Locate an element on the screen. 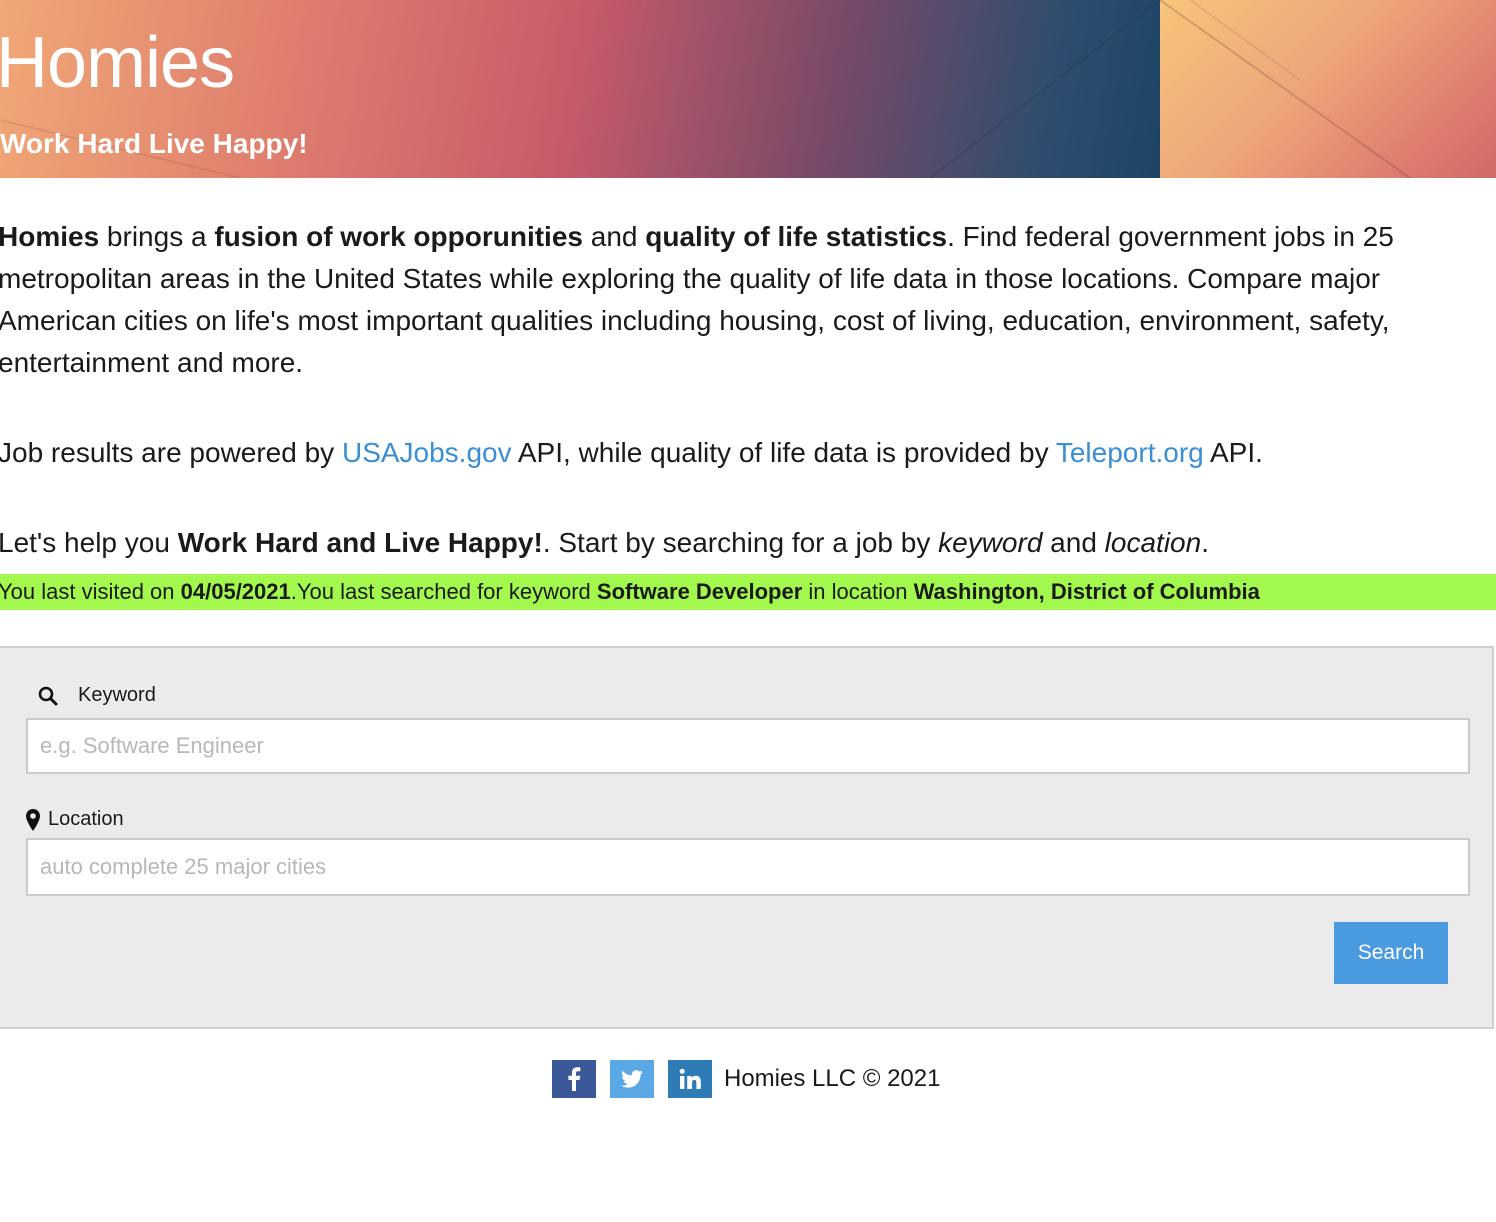  keyword-label: Keyword is located at coordinates (97, 695).